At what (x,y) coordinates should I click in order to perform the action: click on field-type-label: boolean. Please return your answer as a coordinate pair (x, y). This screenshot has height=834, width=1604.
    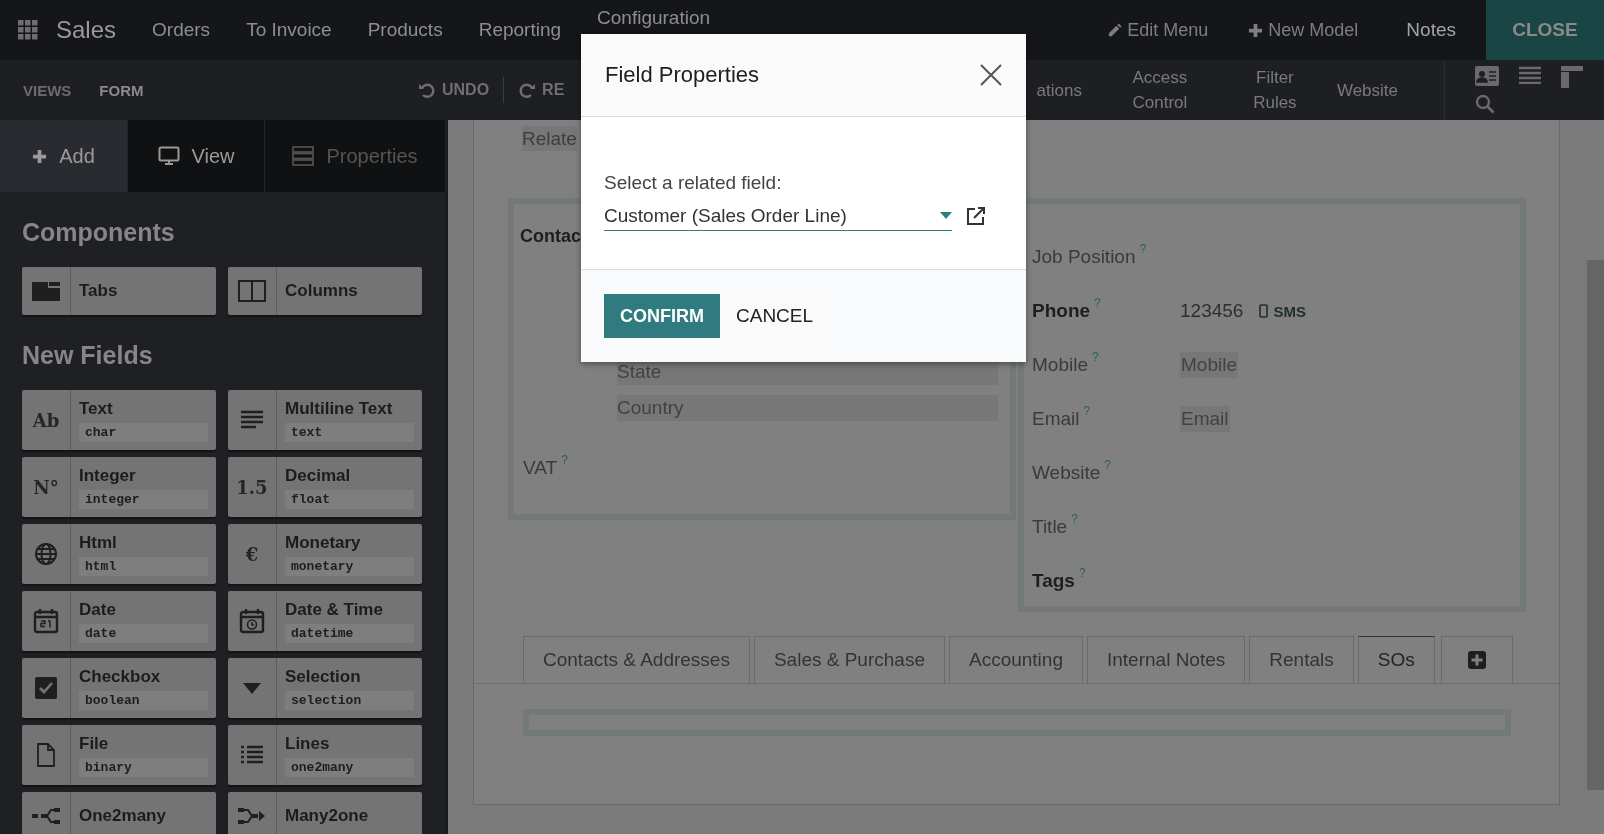
    Looking at the image, I should click on (143, 700).